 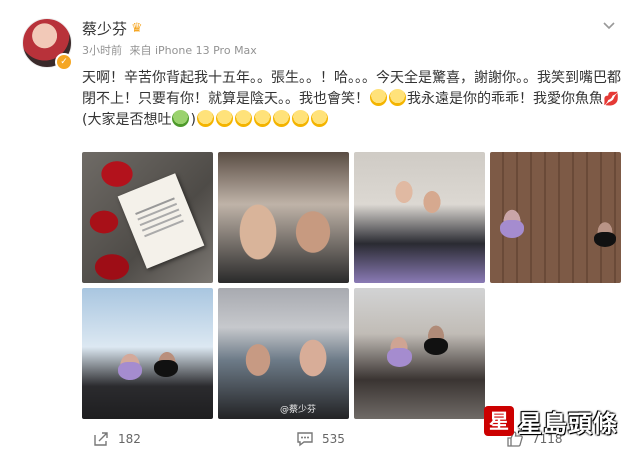 I want to click on post-text-part-3: (大家是否想吐, so click(x=127, y=120).